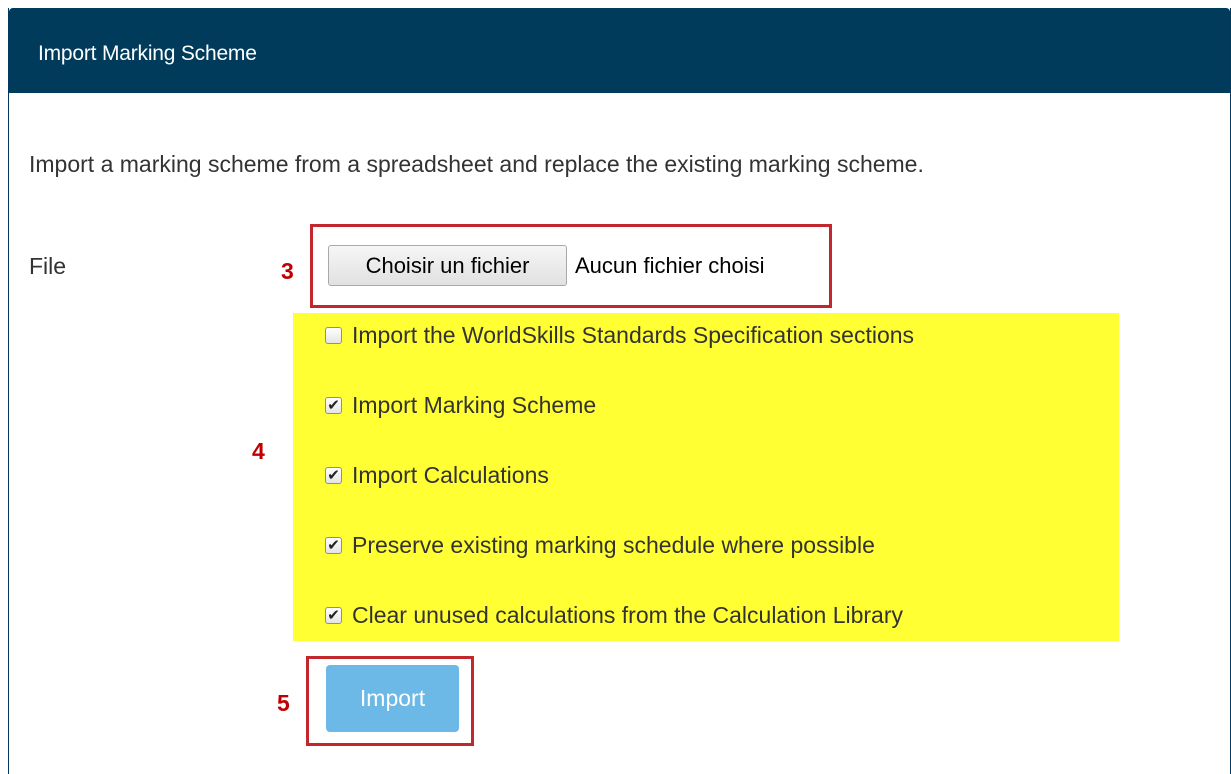  What do you see at coordinates (48, 266) in the screenshot?
I see `file-label: File` at bounding box center [48, 266].